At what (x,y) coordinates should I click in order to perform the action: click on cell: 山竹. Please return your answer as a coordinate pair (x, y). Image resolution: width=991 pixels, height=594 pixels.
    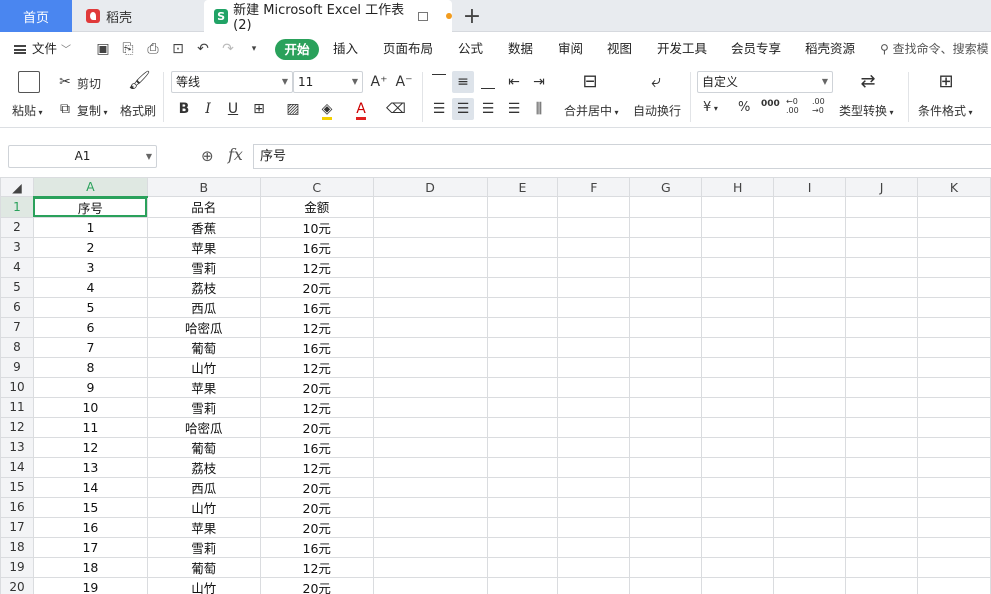
    Looking at the image, I should click on (203, 367).